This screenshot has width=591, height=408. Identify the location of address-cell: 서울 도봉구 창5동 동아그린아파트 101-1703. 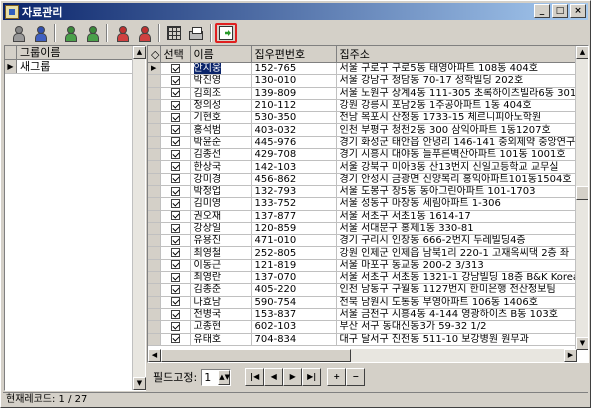
(460, 192).